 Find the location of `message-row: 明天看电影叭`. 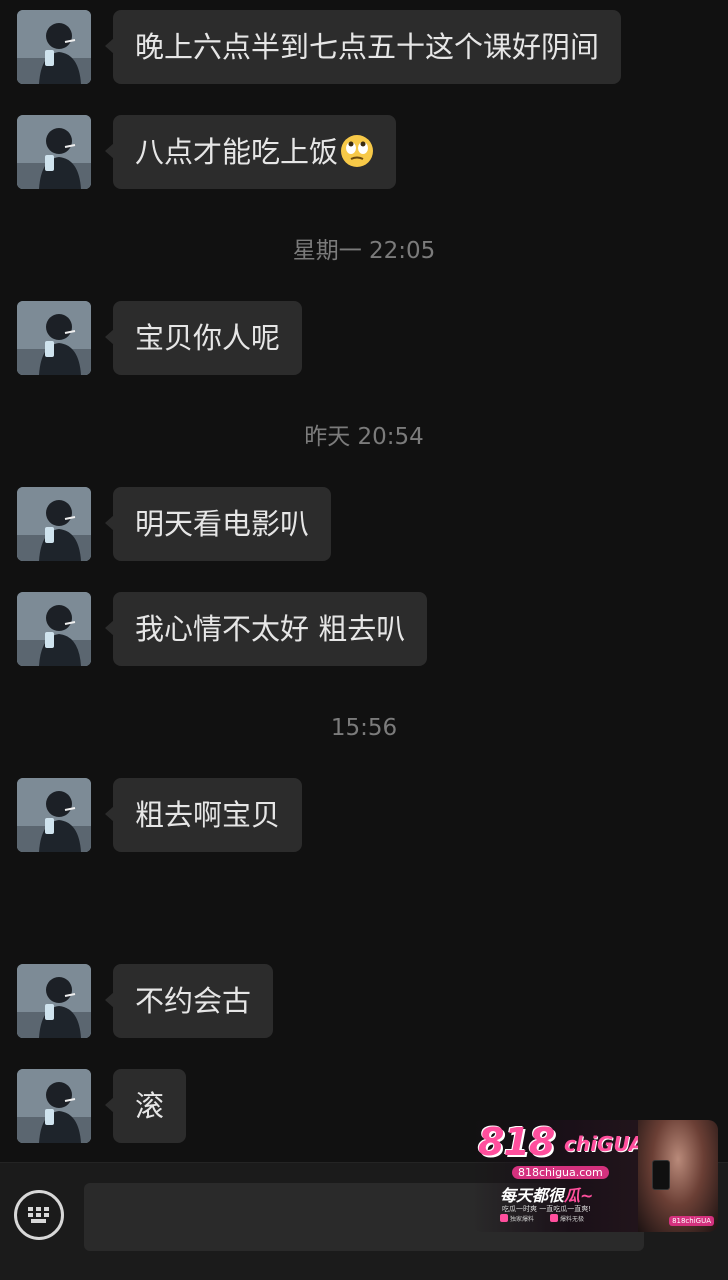

message-row: 明天看电影叭 is located at coordinates (364, 525).